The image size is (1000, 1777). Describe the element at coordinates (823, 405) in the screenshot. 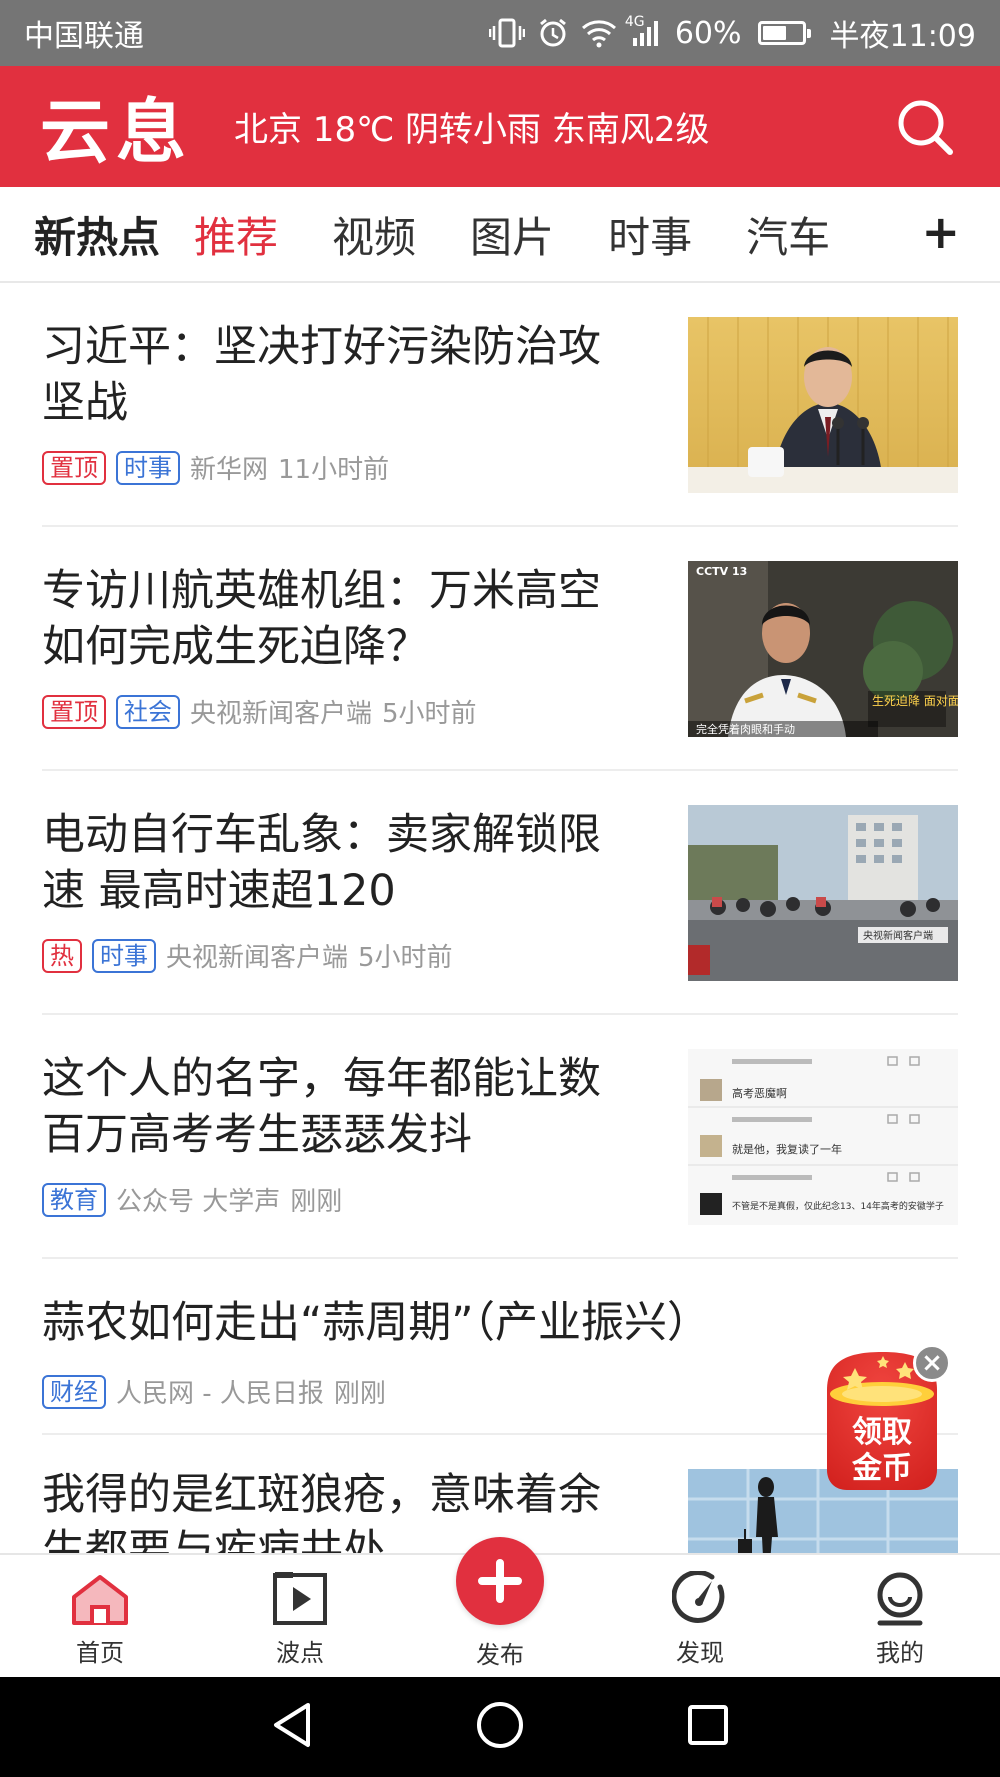

I see `news-thumbnail` at that location.